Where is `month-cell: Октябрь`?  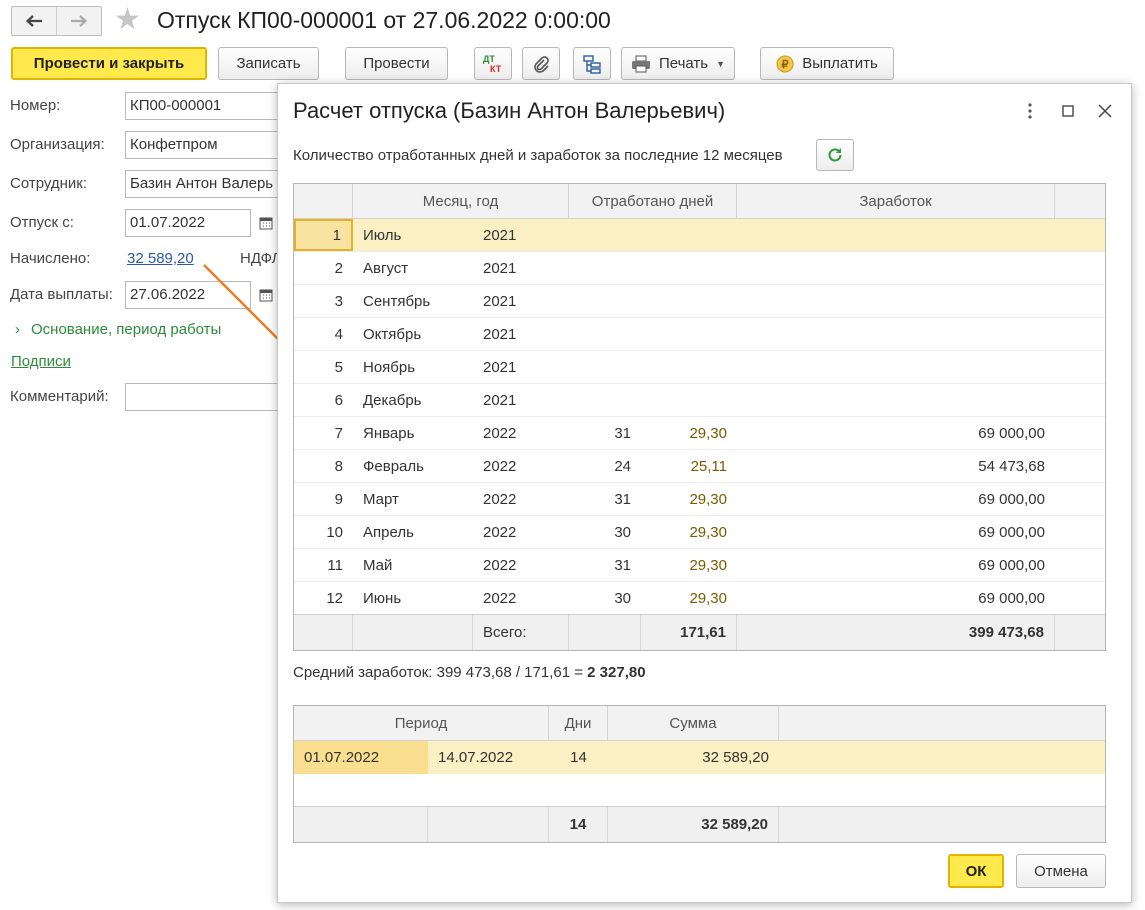
month-cell: Октябрь is located at coordinates (413, 334).